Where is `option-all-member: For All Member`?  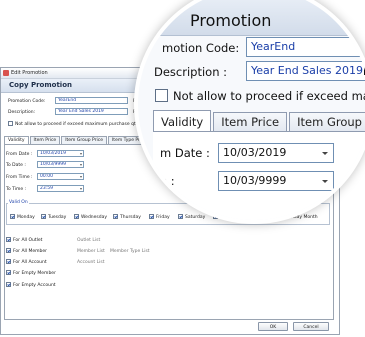
option-all-member: For All Member is located at coordinates (26, 251).